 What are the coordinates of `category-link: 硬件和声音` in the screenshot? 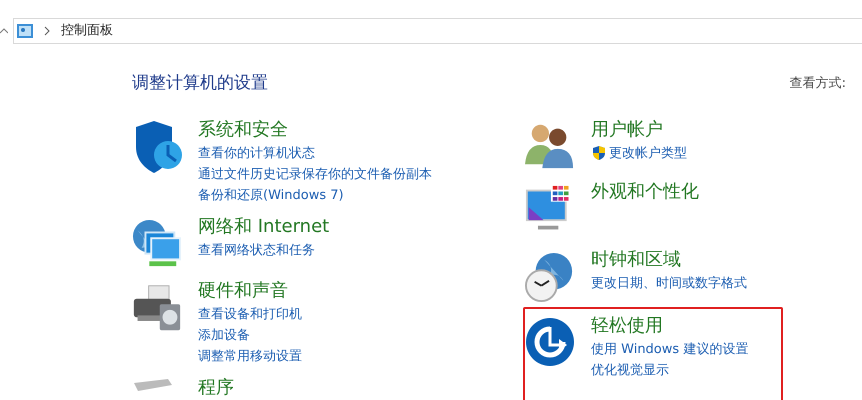 It's located at (250, 291).